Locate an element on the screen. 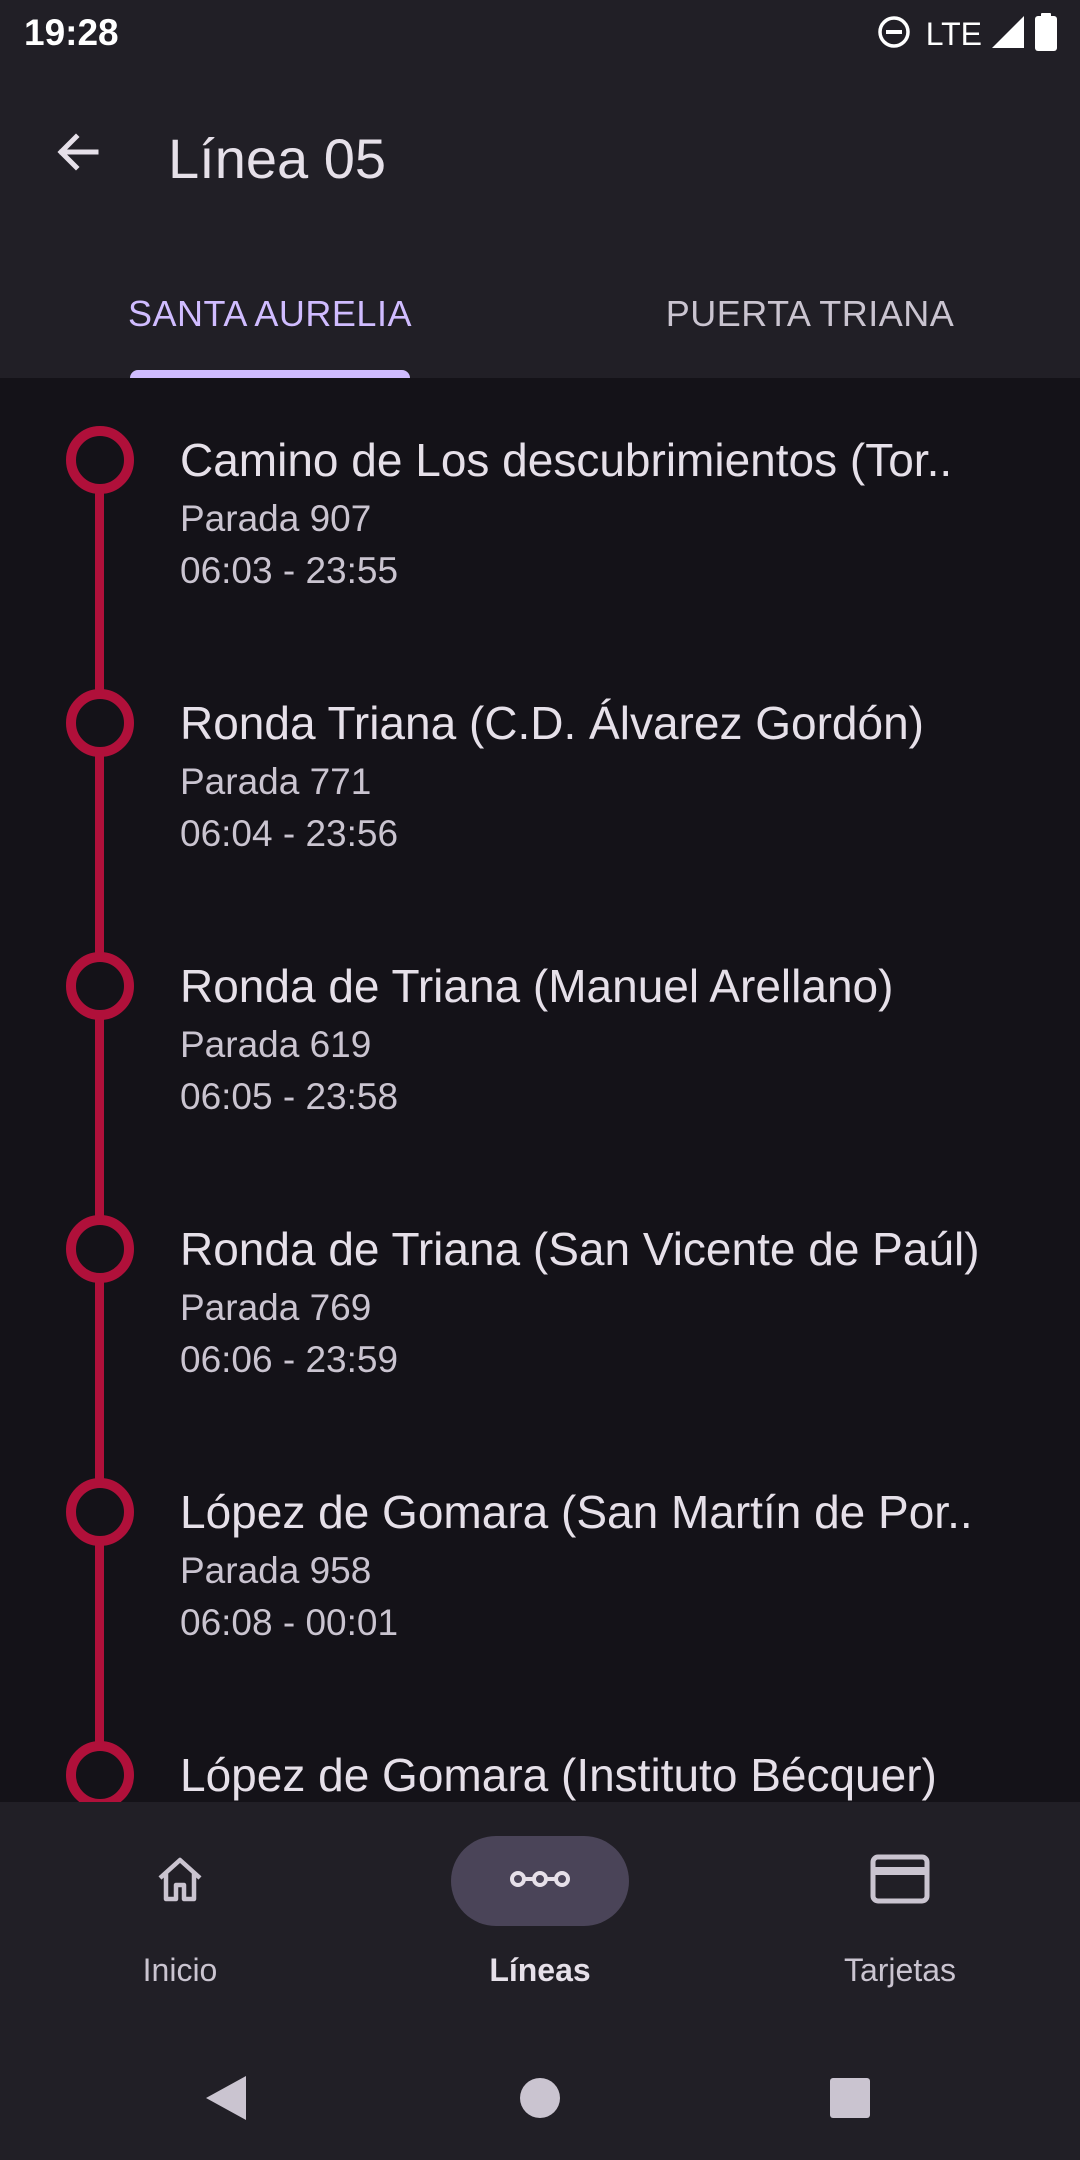 Image resolution: width=1080 pixels, height=2160 pixels. home-icon is located at coordinates (180, 1881).